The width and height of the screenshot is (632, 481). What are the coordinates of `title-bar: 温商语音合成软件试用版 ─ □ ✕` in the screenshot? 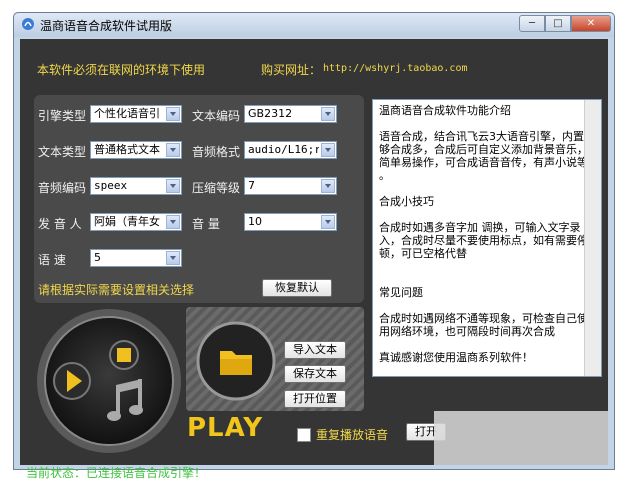 It's located at (314, 25).